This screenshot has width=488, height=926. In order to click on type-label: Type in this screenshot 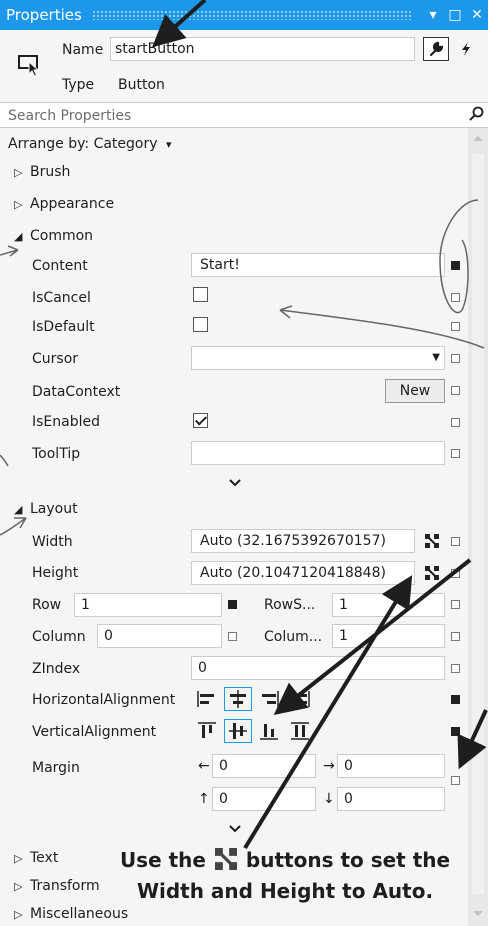, I will do `click(78, 85)`.